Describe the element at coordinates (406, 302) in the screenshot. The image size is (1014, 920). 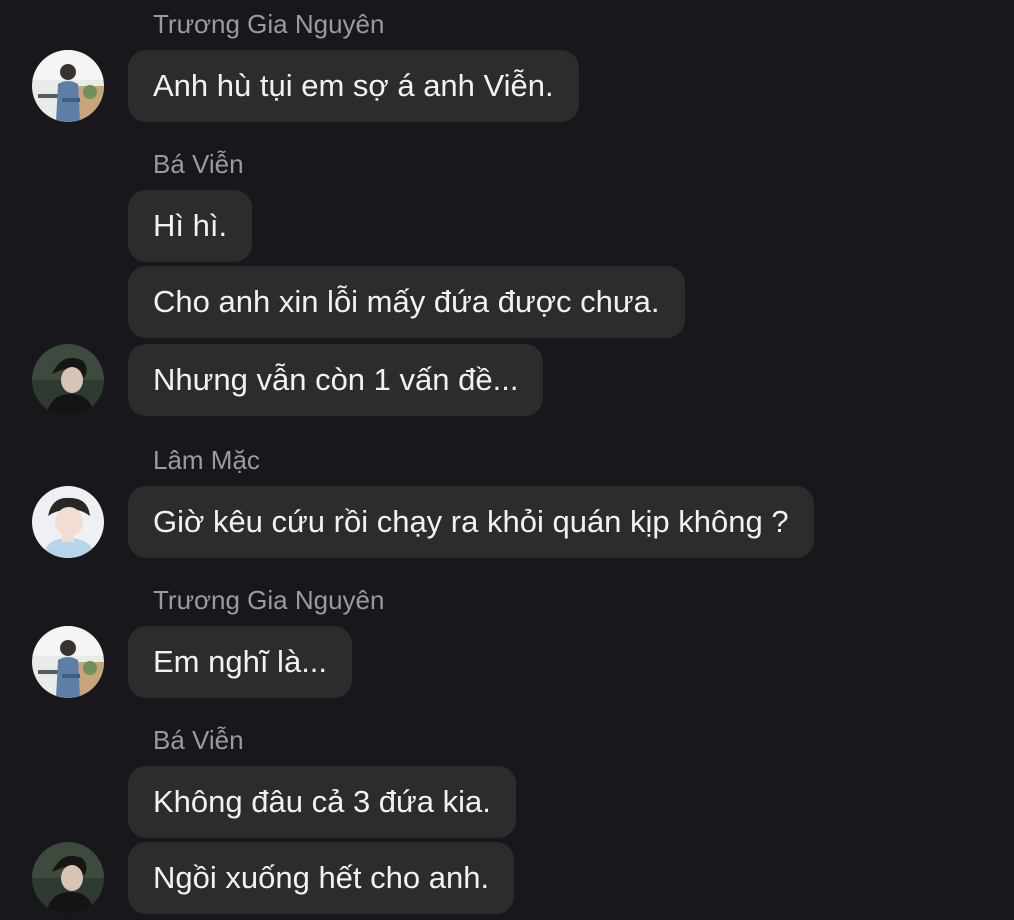
I see `message-bubble: Cho anh xin lỗi mấy đứa được chưa.` at that location.